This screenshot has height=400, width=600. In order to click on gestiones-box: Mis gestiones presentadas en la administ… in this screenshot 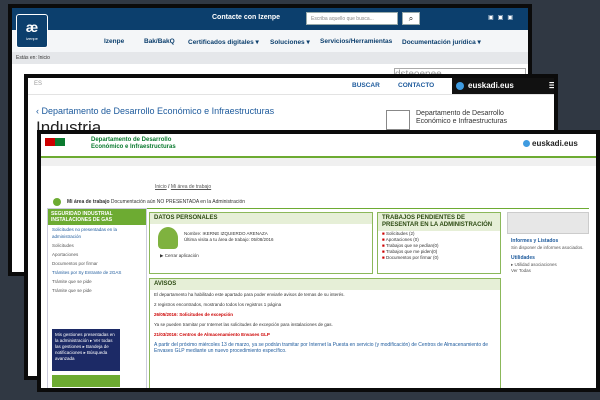, I will do `click(86, 350)`.